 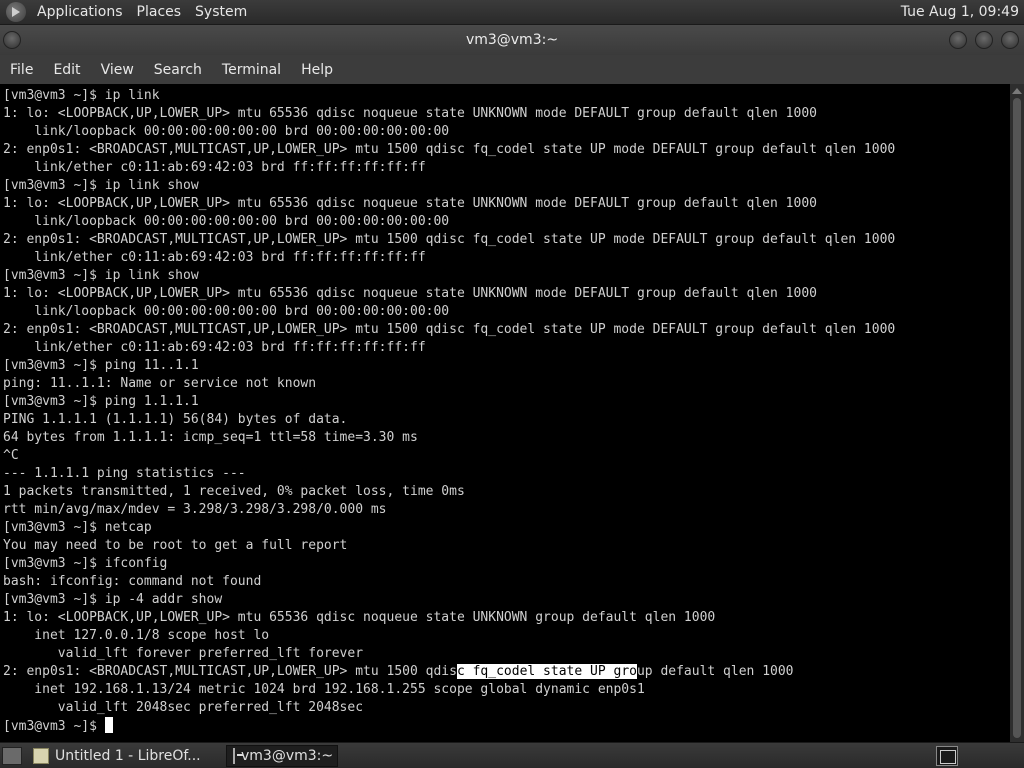 What do you see at coordinates (449, 456) in the screenshot?
I see `terminal-line: ^C` at bounding box center [449, 456].